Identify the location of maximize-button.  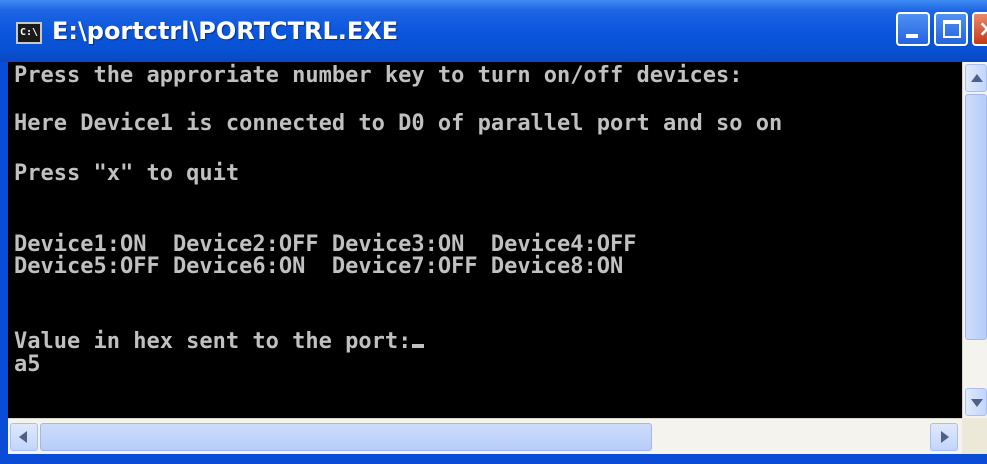
(951, 29).